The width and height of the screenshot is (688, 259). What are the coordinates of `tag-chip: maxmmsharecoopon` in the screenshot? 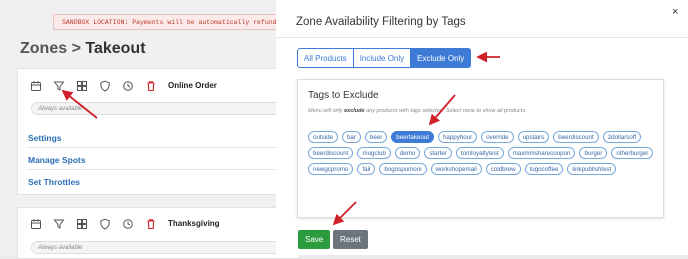 It's located at (541, 153).